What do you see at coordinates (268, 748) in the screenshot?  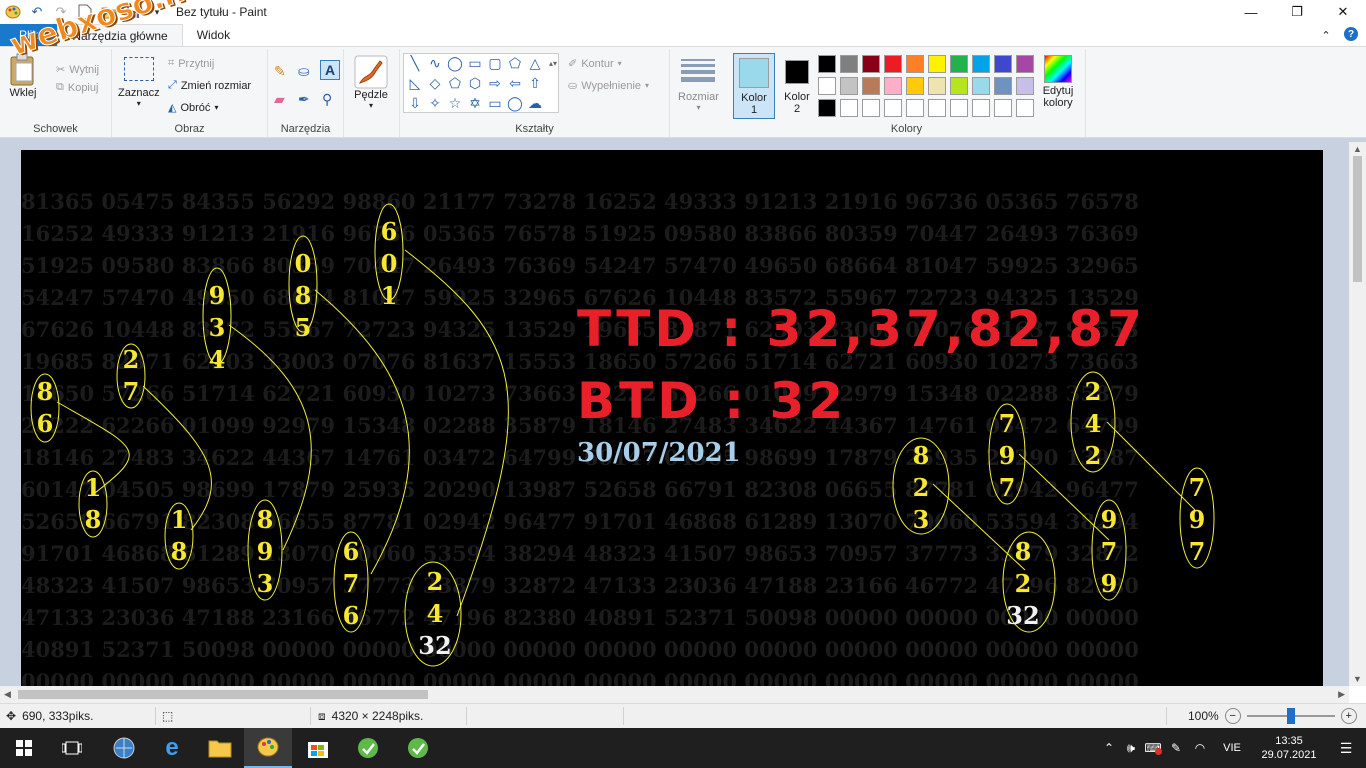 I see `paint-icon` at bounding box center [268, 748].